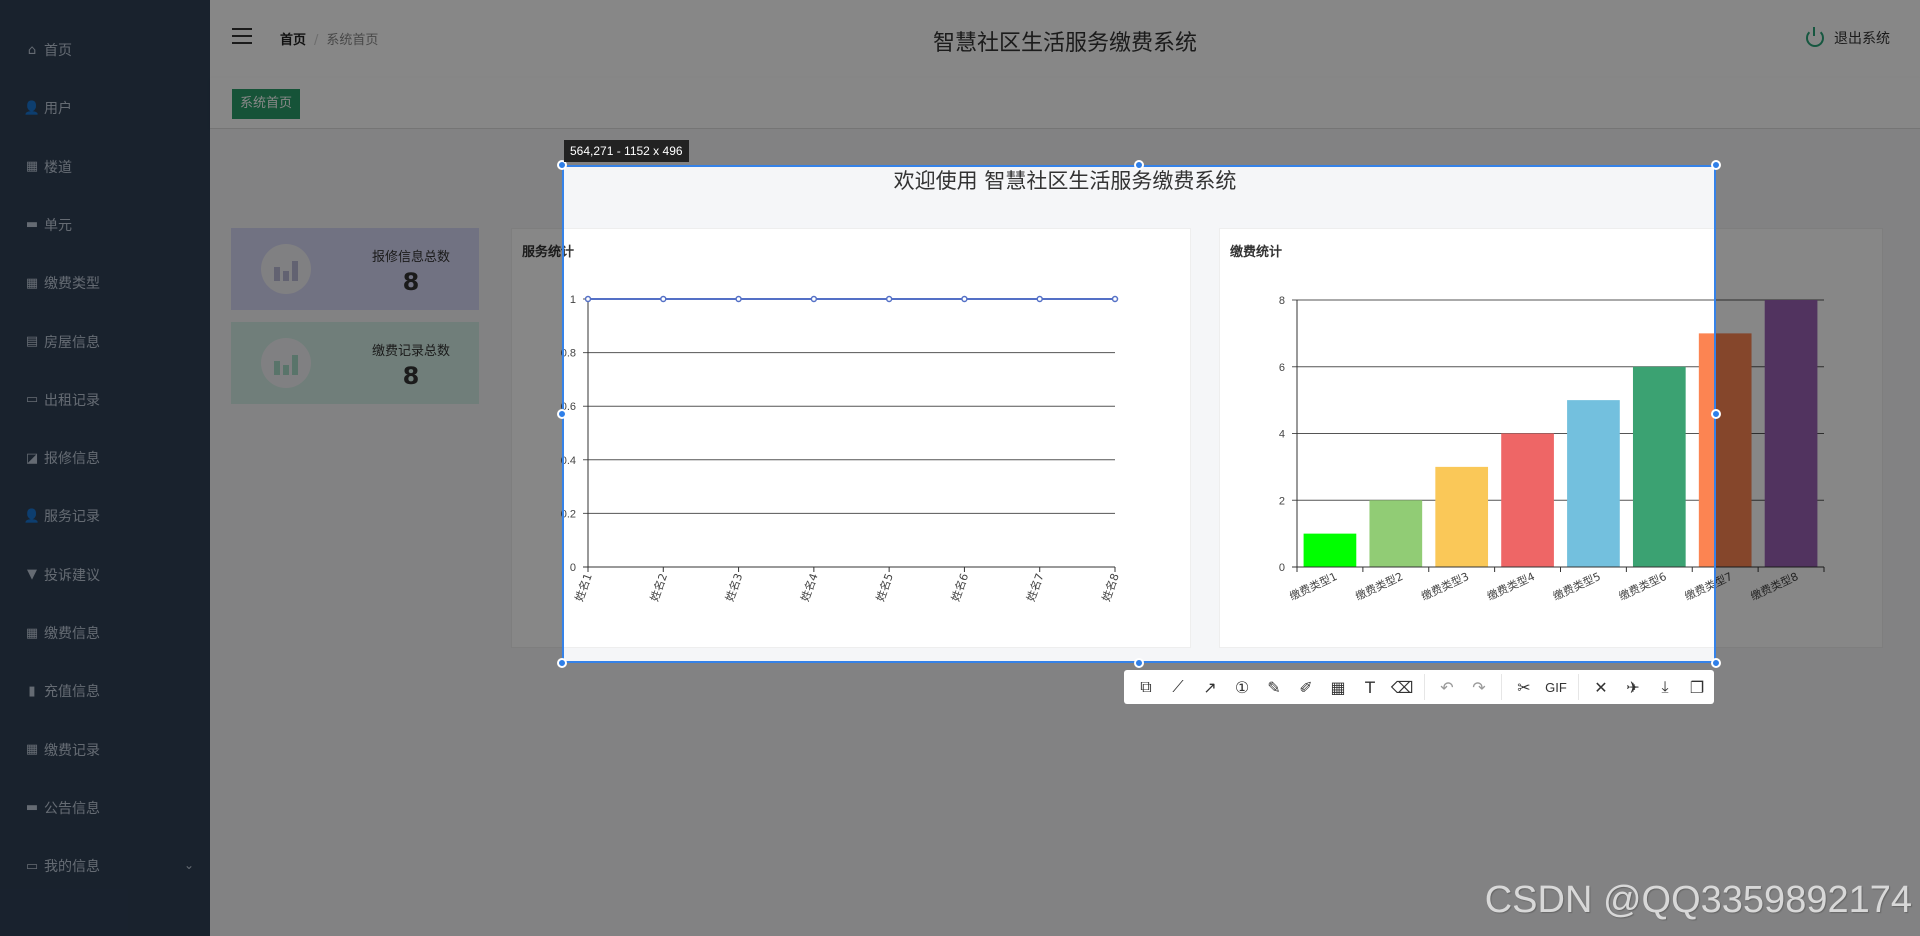 Image resolution: width=1920 pixels, height=936 pixels. What do you see at coordinates (562, 663) in the screenshot?
I see `resize-handle-sw` at bounding box center [562, 663].